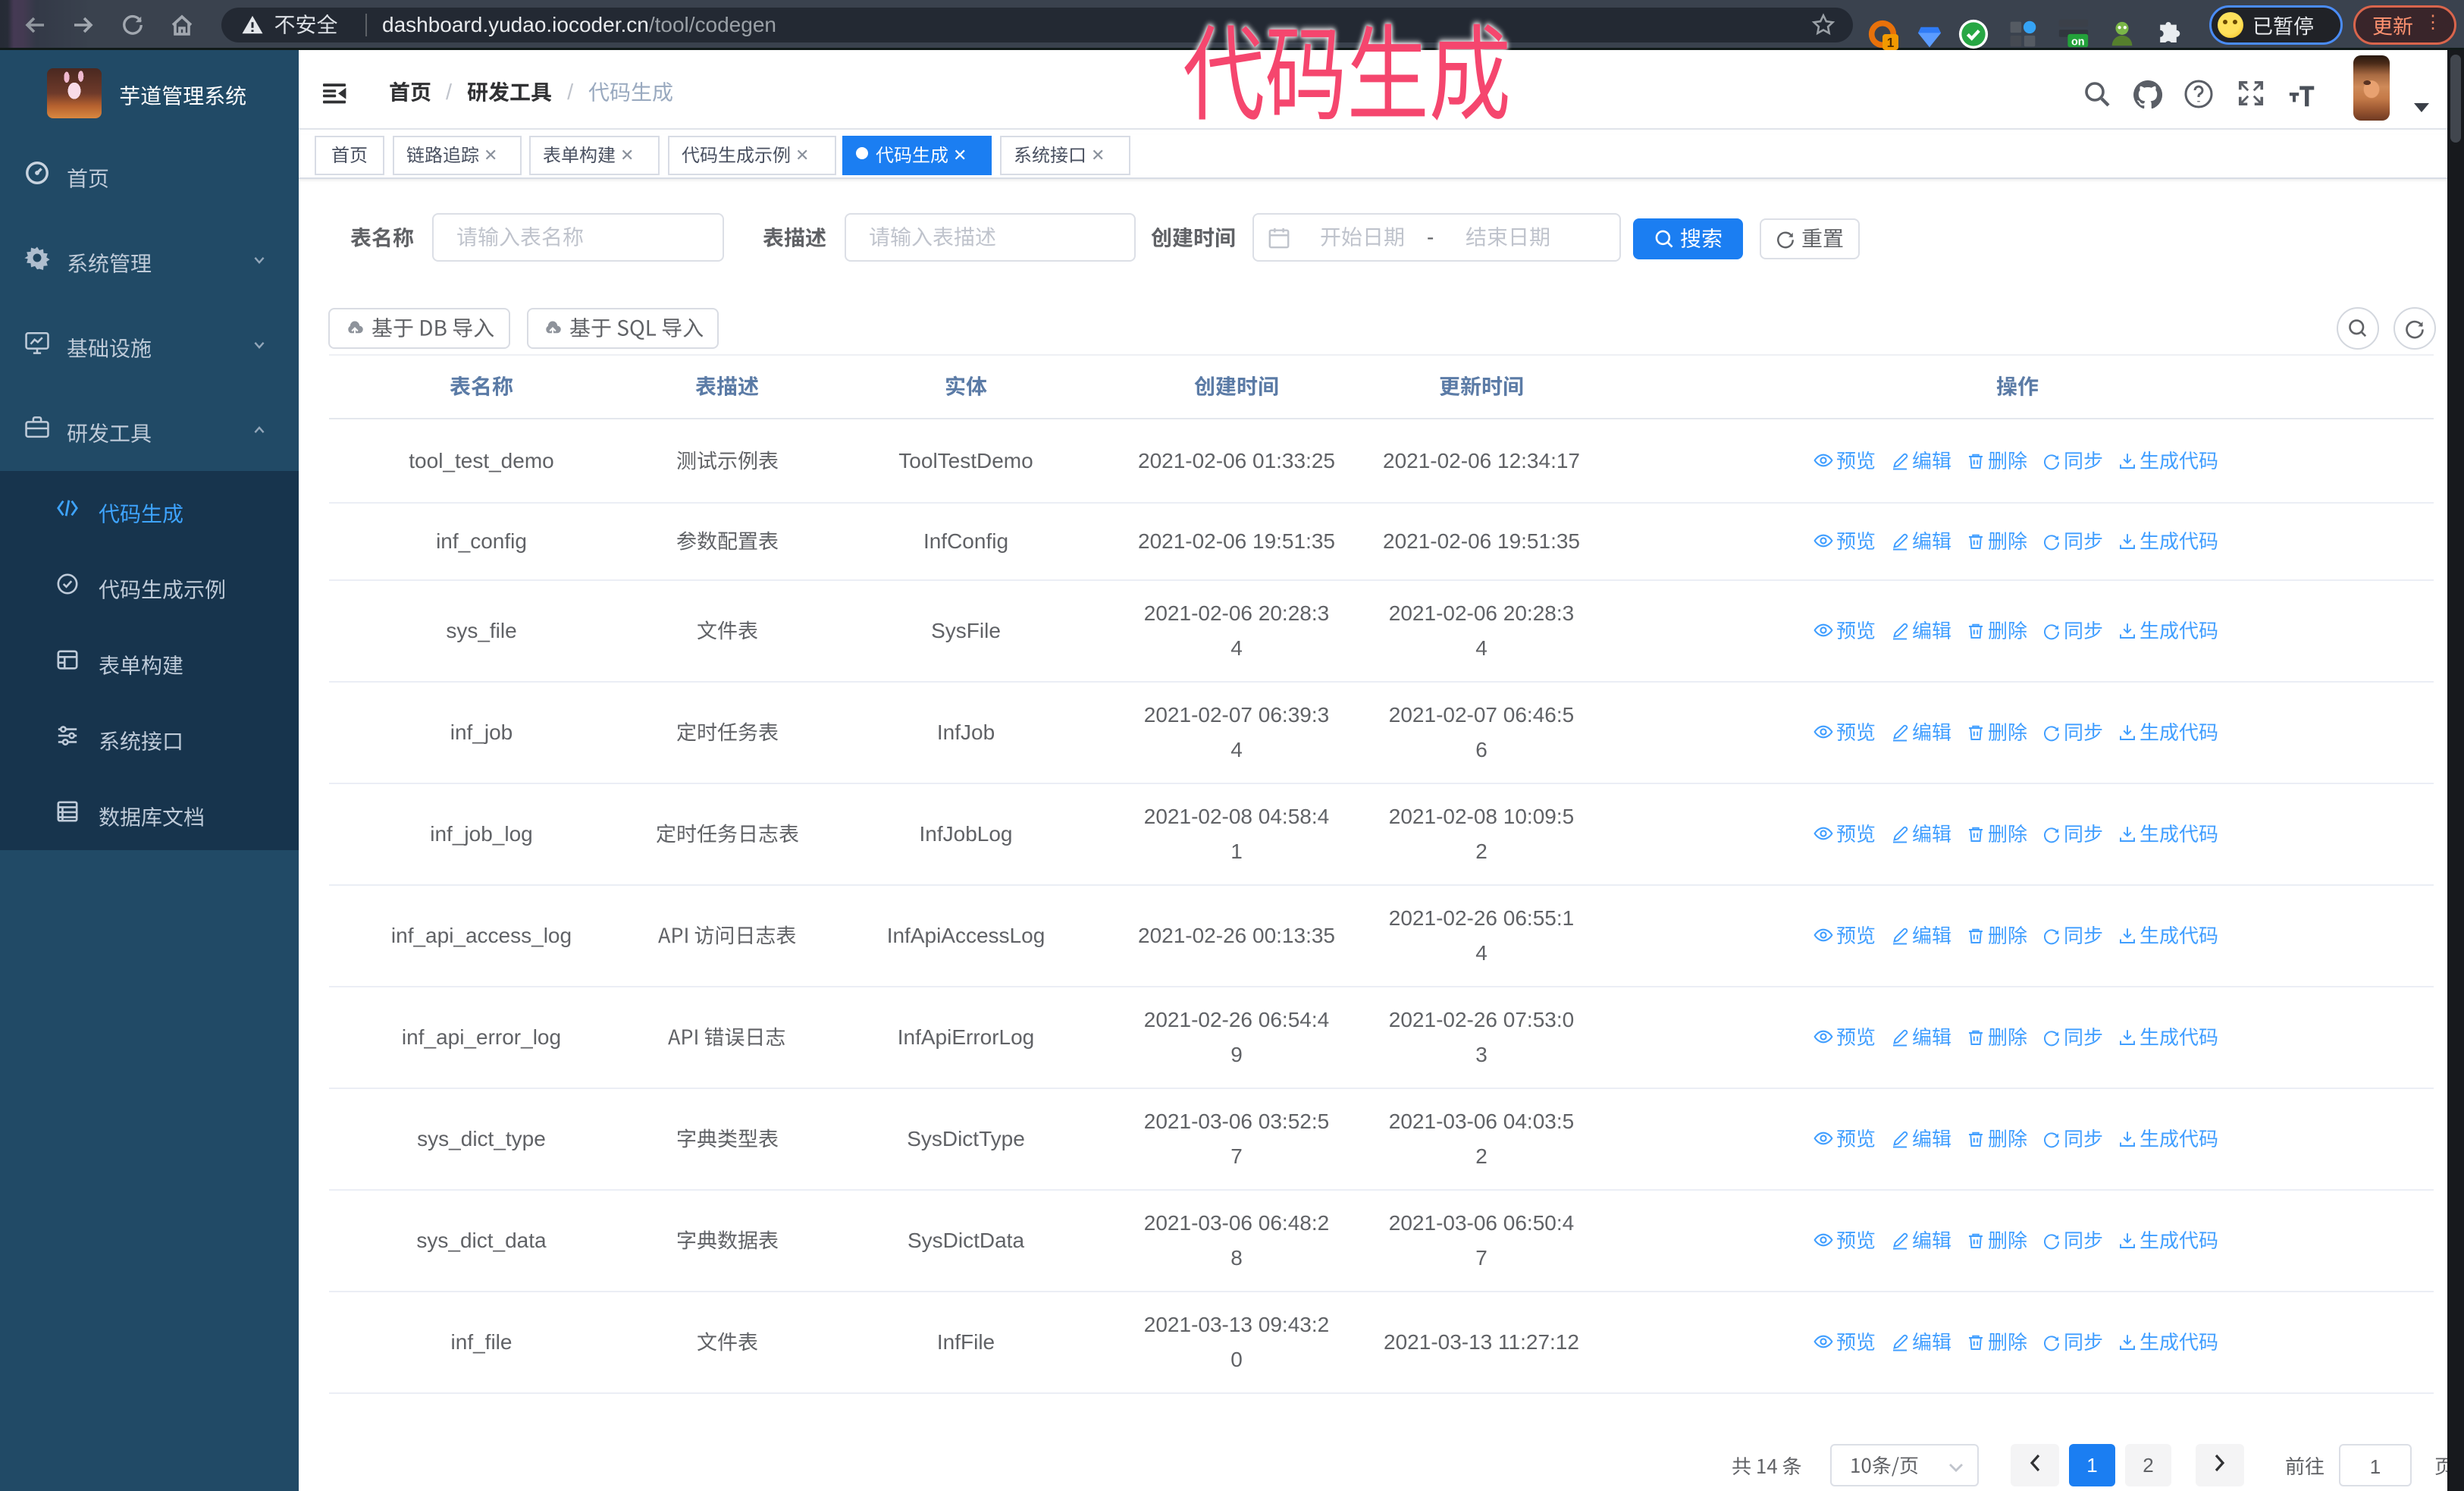 This screenshot has height=1491, width=2464. Describe the element at coordinates (2078, 42) in the screenshot. I see `svg-text: on` at that location.